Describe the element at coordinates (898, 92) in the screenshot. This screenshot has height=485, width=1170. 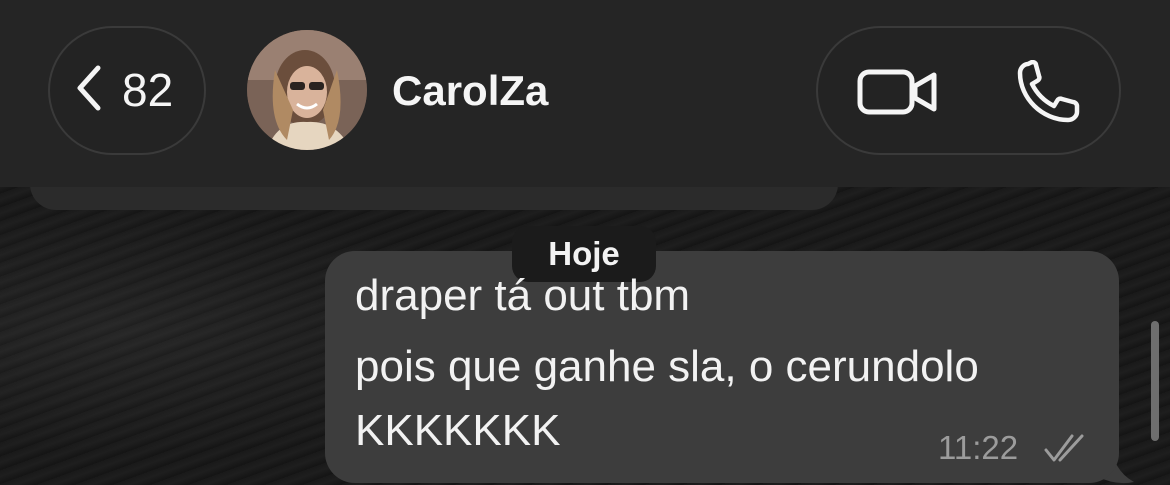
I see `video-camera-icon` at that location.